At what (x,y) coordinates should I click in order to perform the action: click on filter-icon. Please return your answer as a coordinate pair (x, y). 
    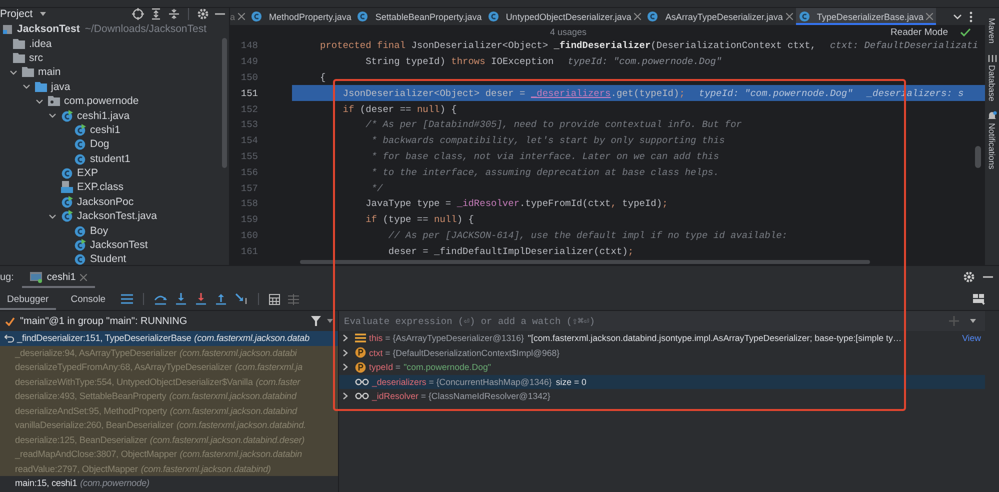
    Looking at the image, I should click on (316, 321).